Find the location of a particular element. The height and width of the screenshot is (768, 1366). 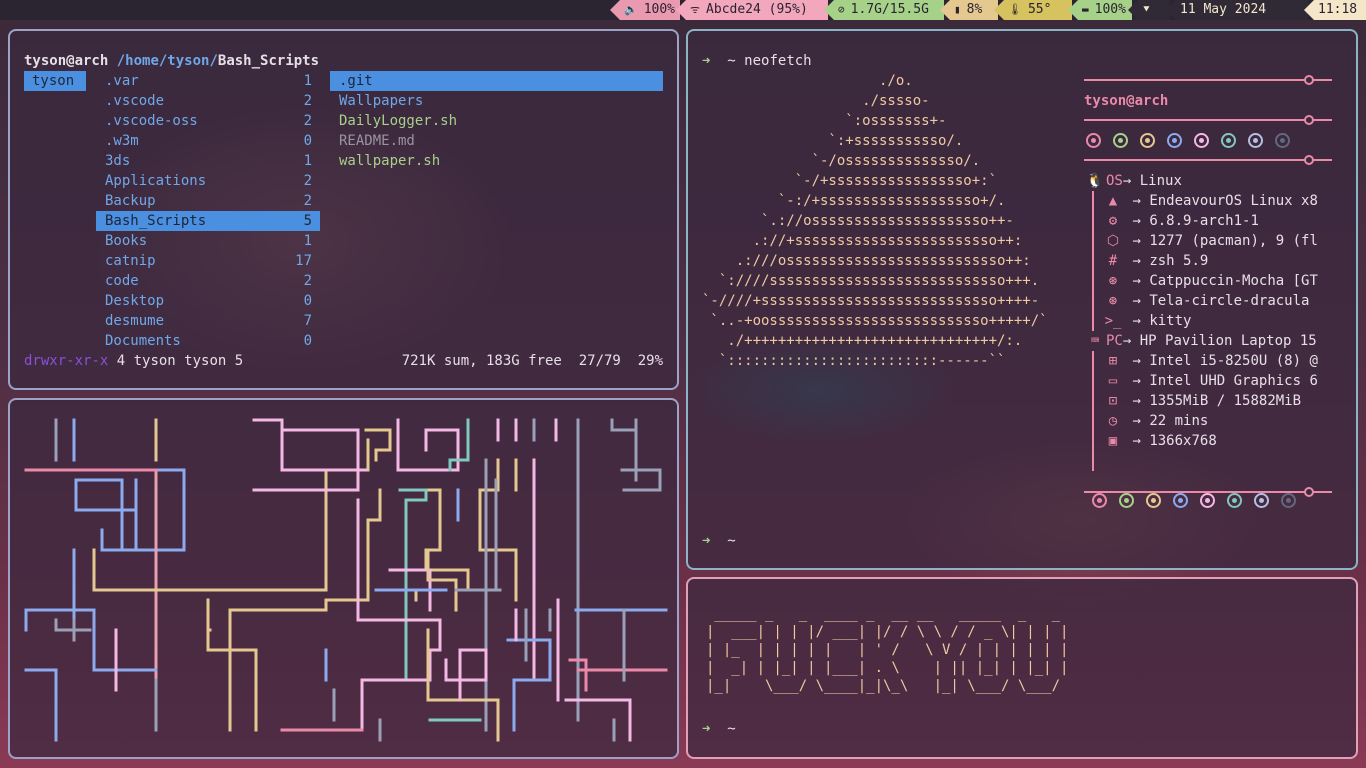

preview-item: .git is located at coordinates (496, 81).